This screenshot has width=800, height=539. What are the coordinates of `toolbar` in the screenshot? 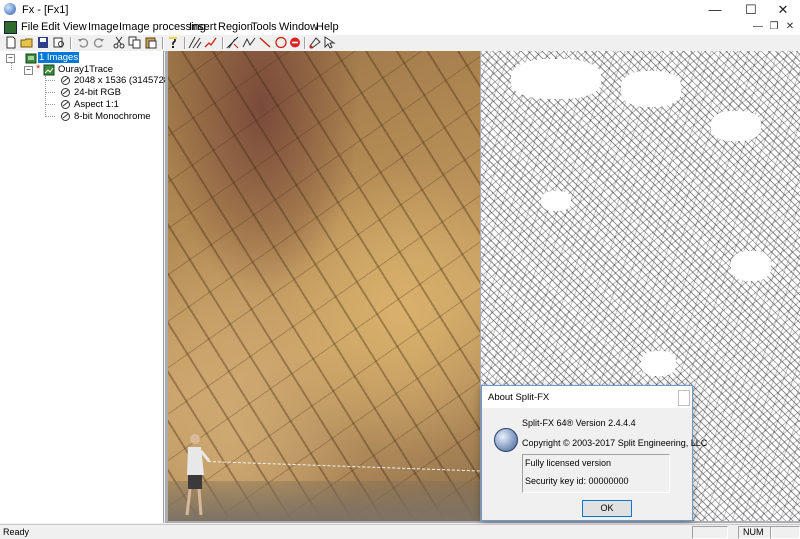 It's located at (400, 43).